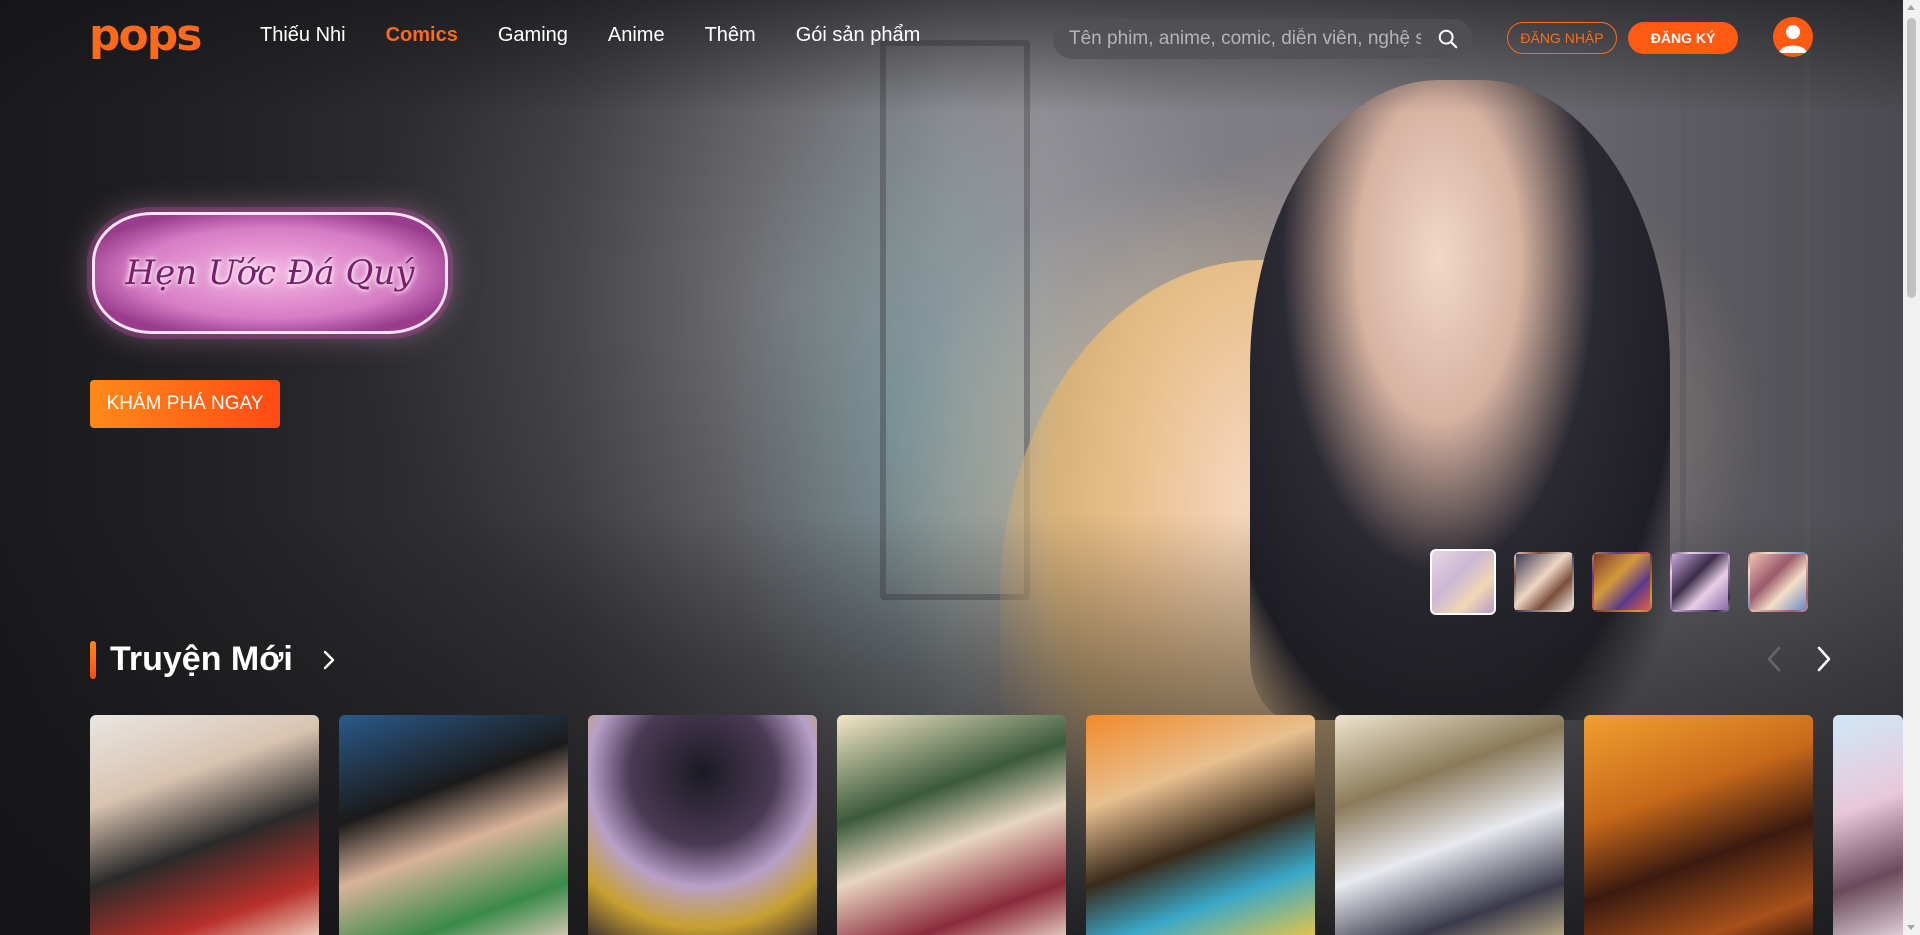 The image size is (1920, 935). I want to click on hero-title-text: Hẹn Ước Đá Quý, so click(270, 273).